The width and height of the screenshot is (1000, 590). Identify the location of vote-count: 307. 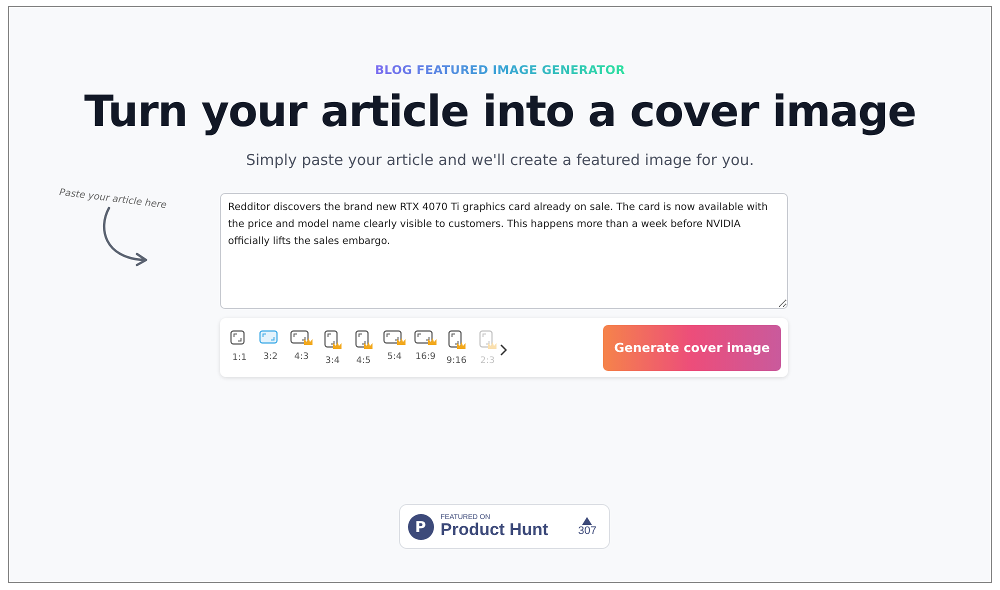
(587, 530).